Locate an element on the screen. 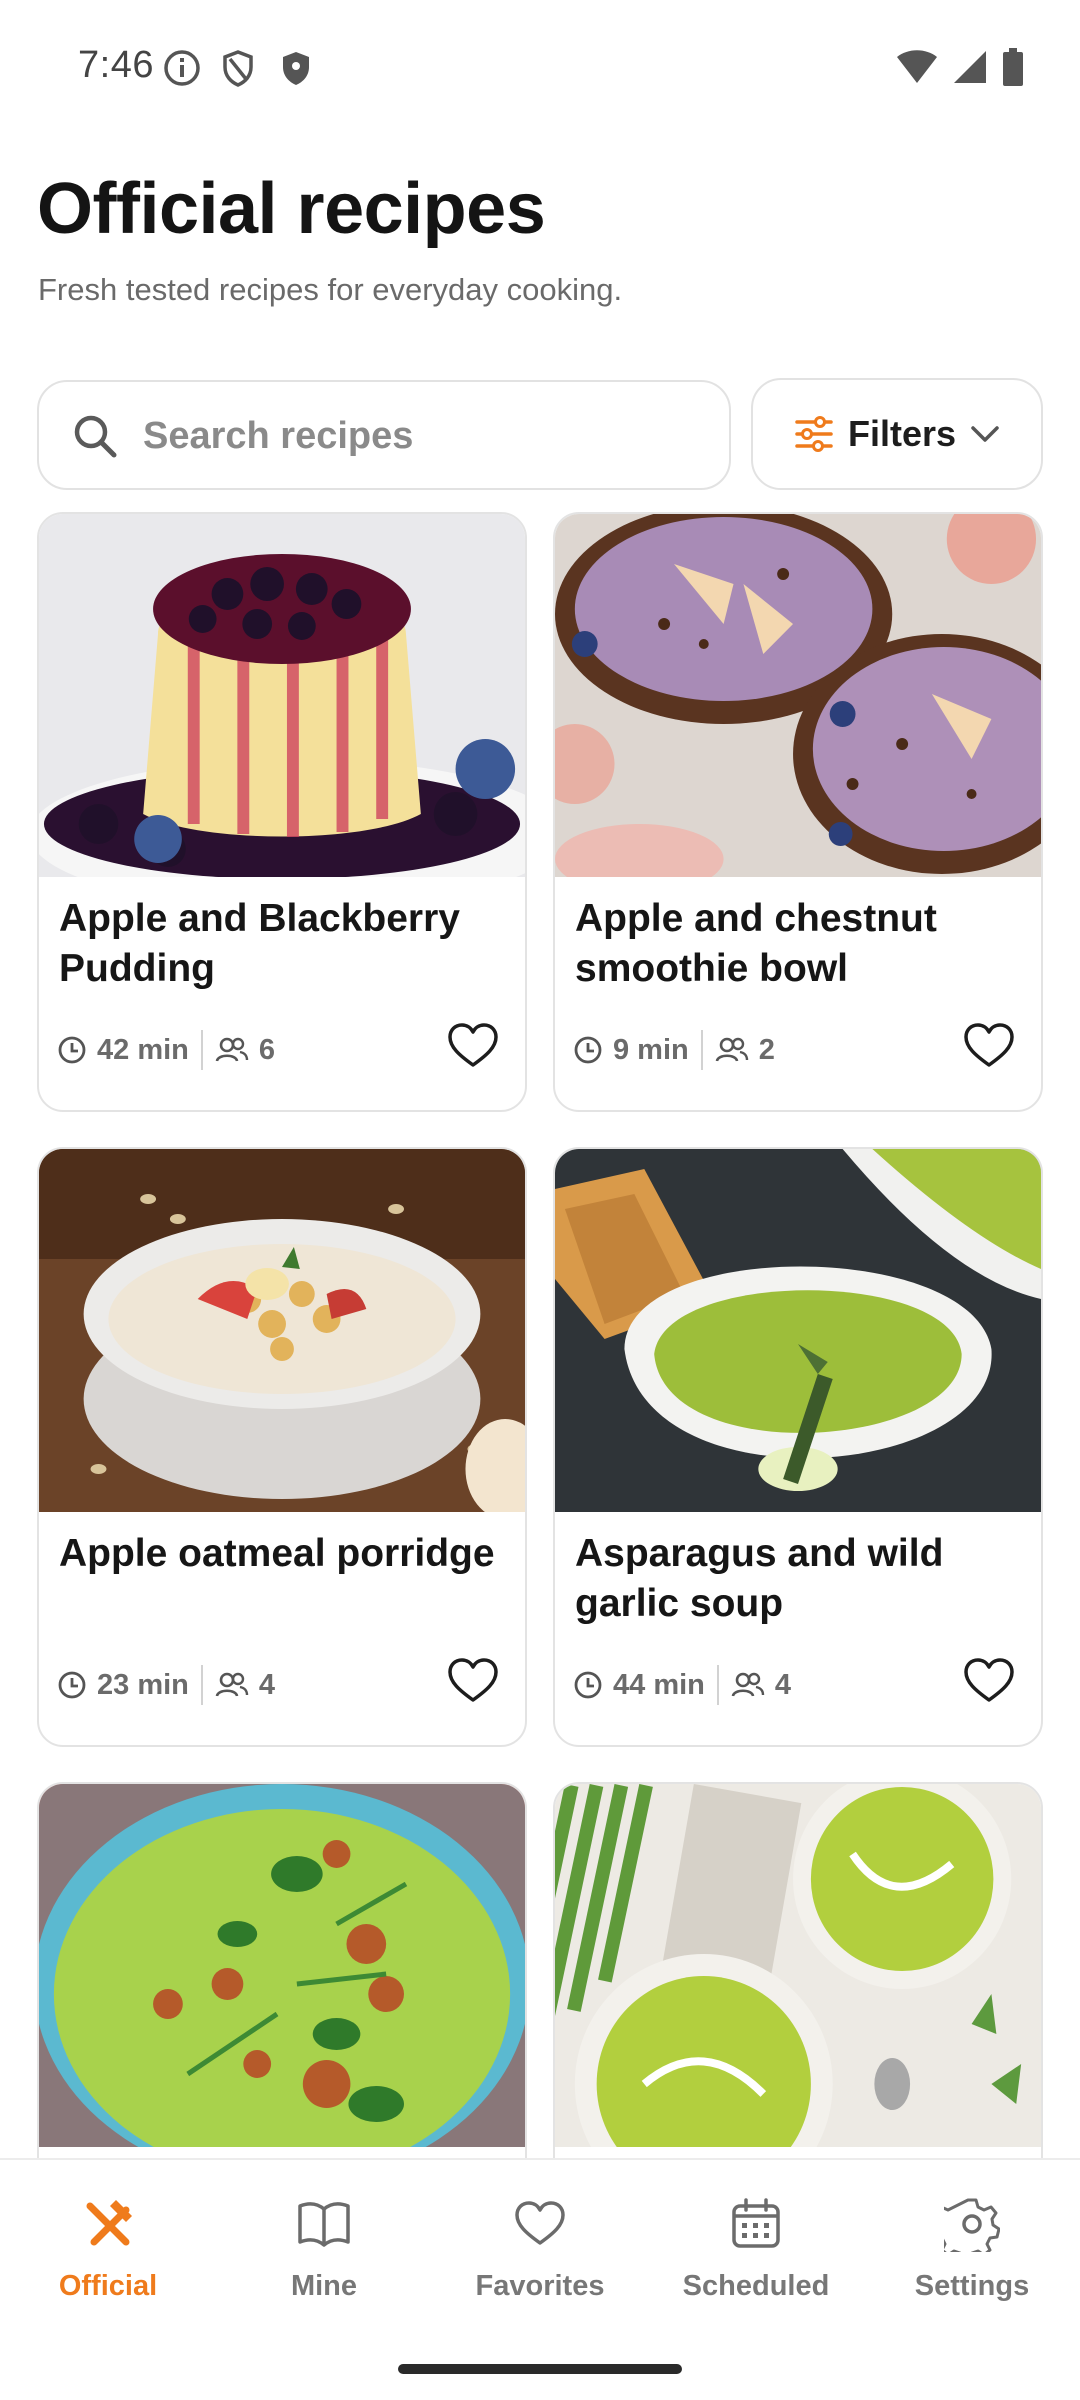 The image size is (1080, 2400). search-icon is located at coordinates (95, 436).